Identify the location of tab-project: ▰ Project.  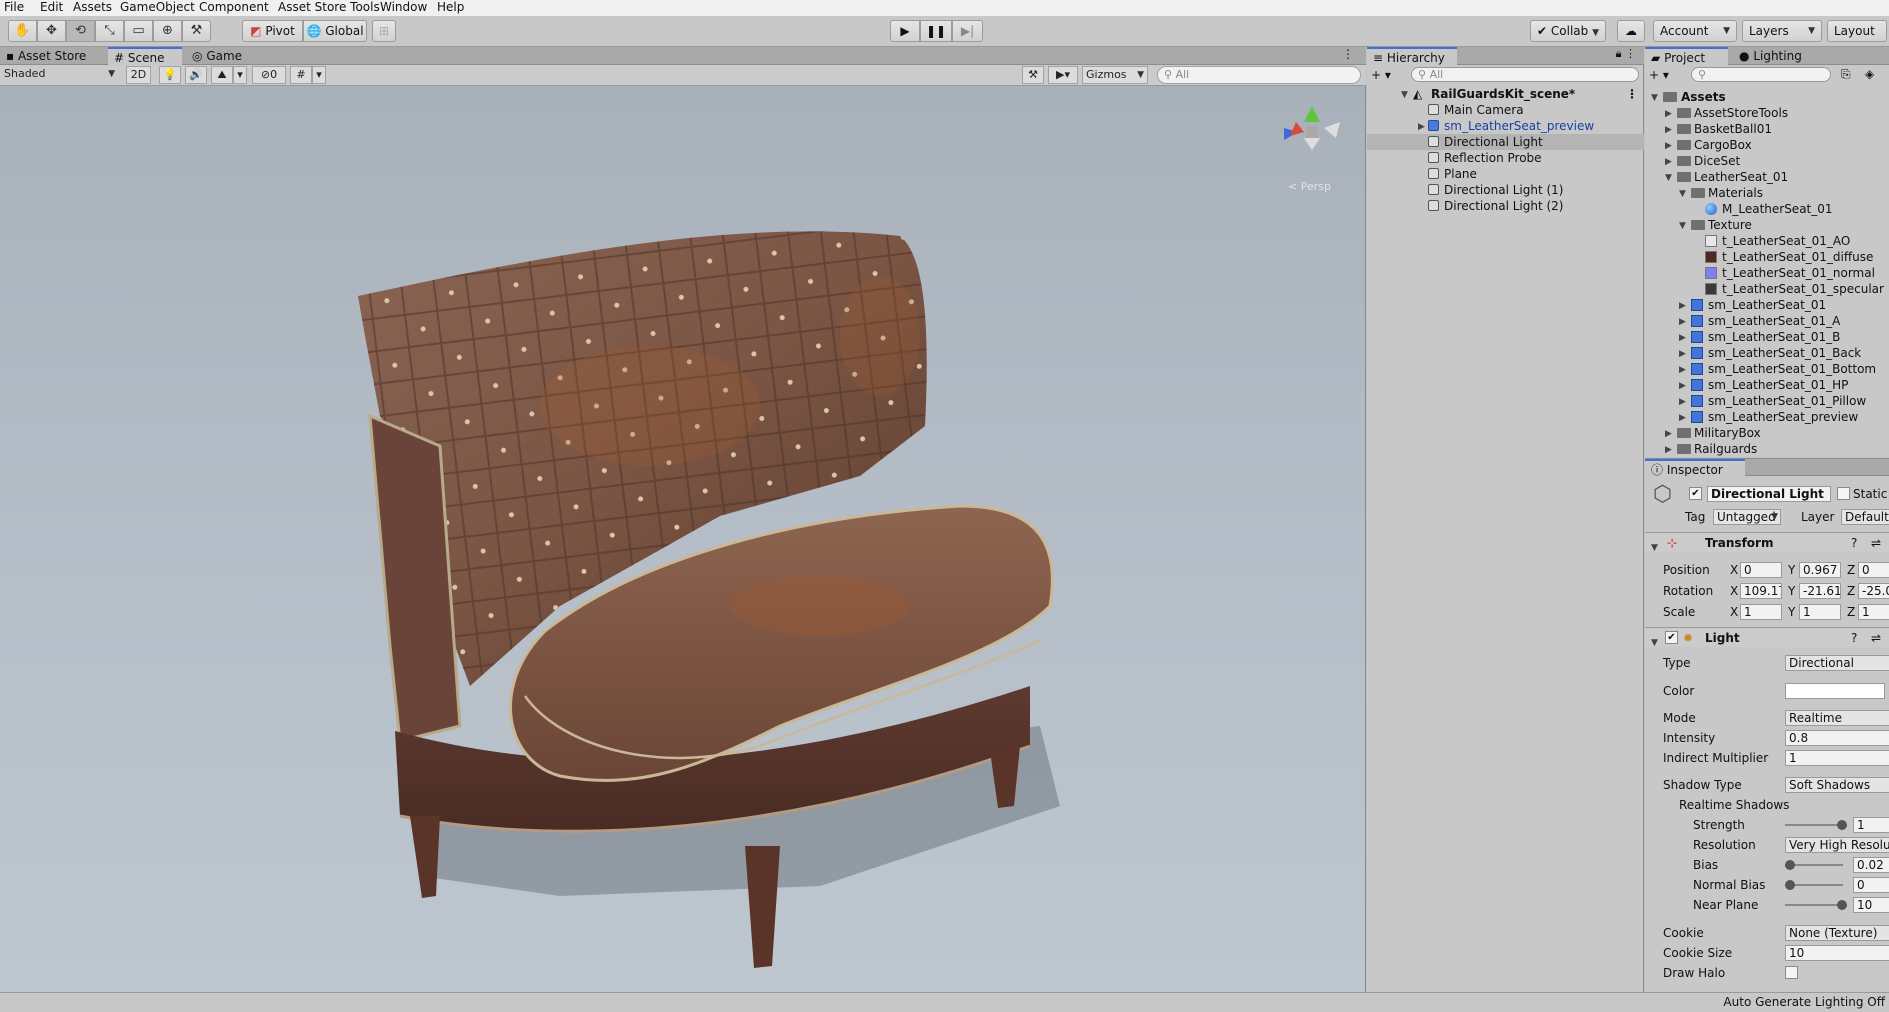
(1686, 56).